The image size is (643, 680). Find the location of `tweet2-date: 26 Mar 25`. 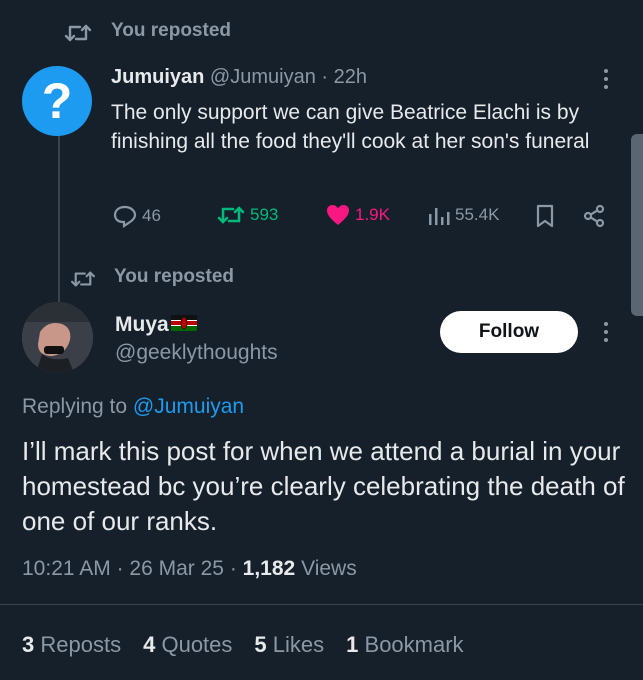

tweet2-date: 26 Mar 25 is located at coordinates (176, 568).